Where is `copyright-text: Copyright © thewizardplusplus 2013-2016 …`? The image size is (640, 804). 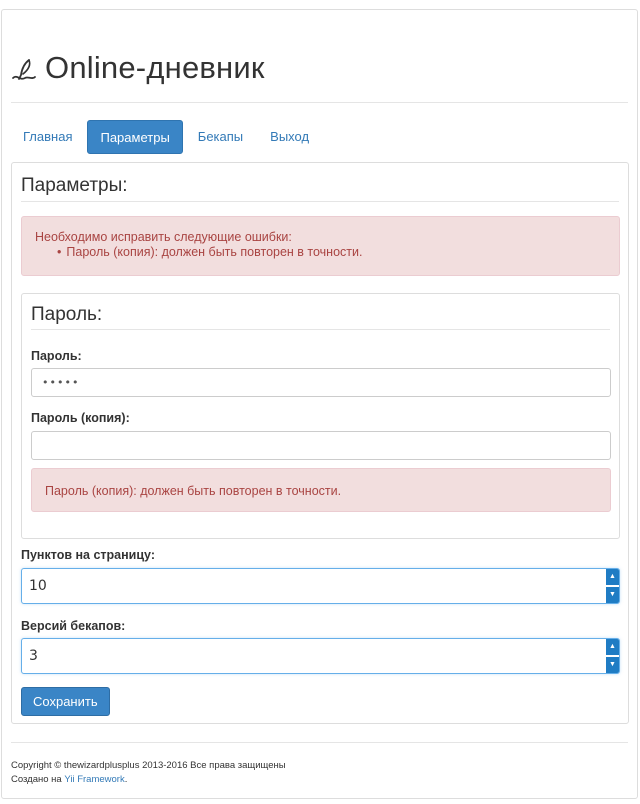 copyright-text: Copyright © thewizardplusplus 2013-2016 … is located at coordinates (148, 765).